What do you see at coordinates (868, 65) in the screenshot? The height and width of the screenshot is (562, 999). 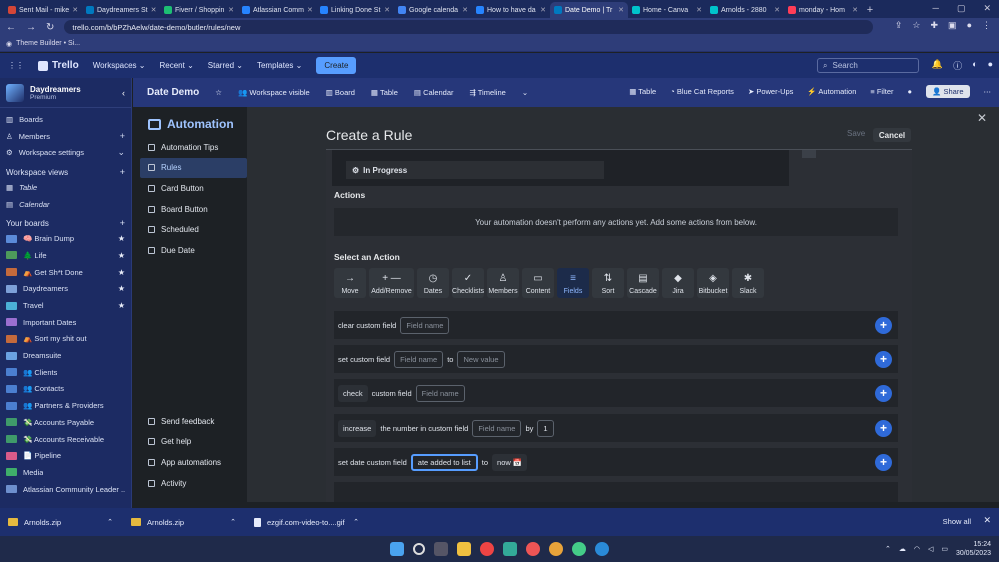 I see `search-input: ⌕ Search` at bounding box center [868, 65].